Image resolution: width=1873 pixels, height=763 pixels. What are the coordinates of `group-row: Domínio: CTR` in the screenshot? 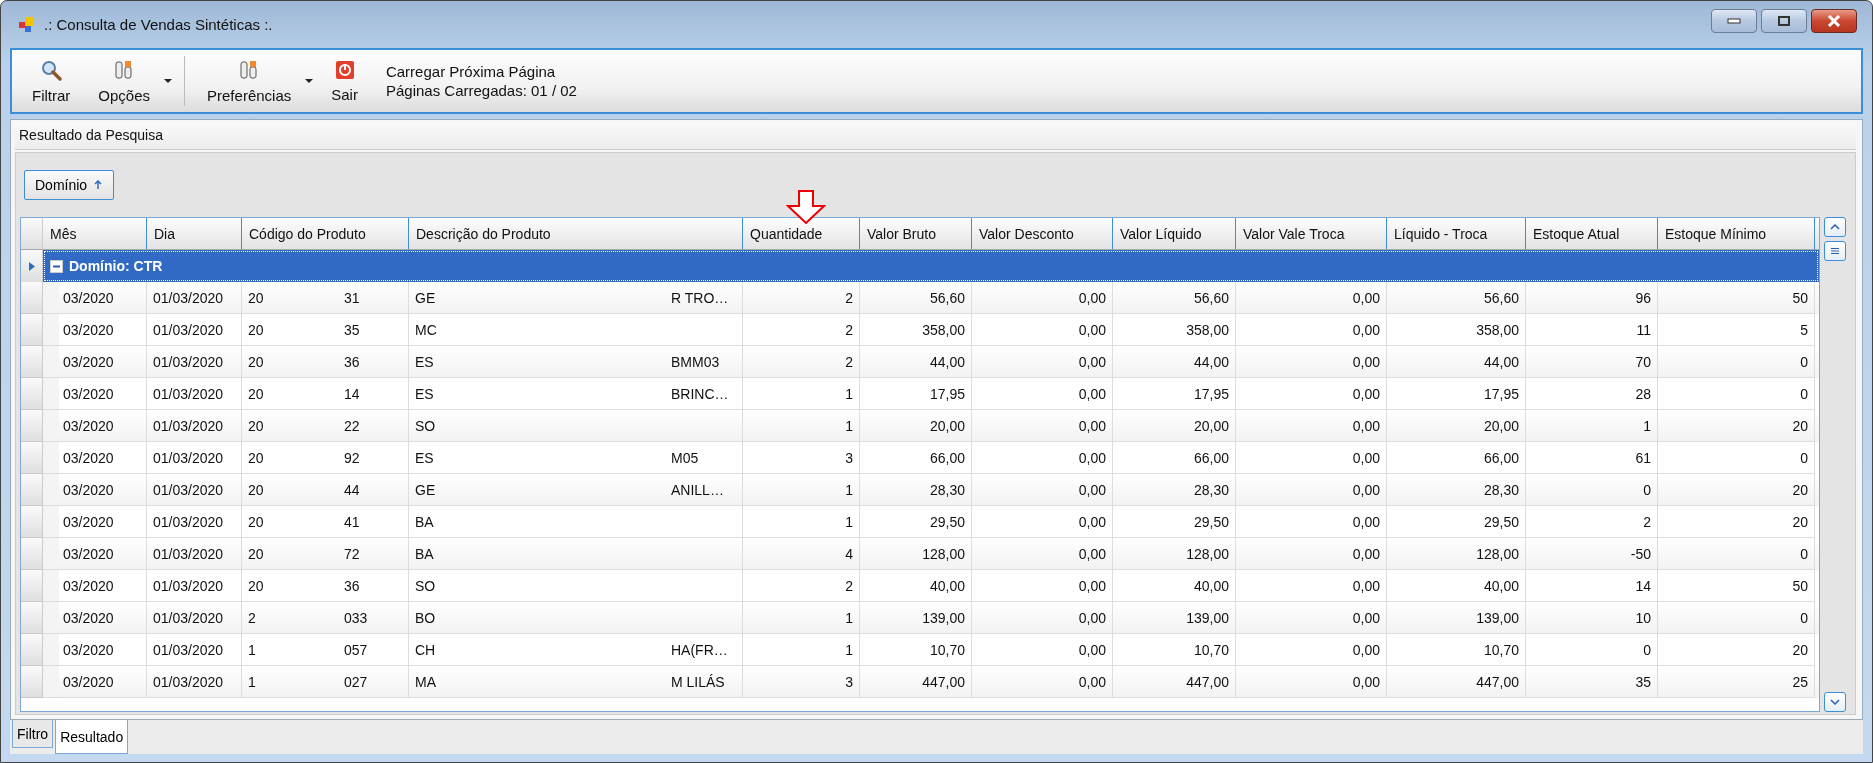 It's located at (931, 266).